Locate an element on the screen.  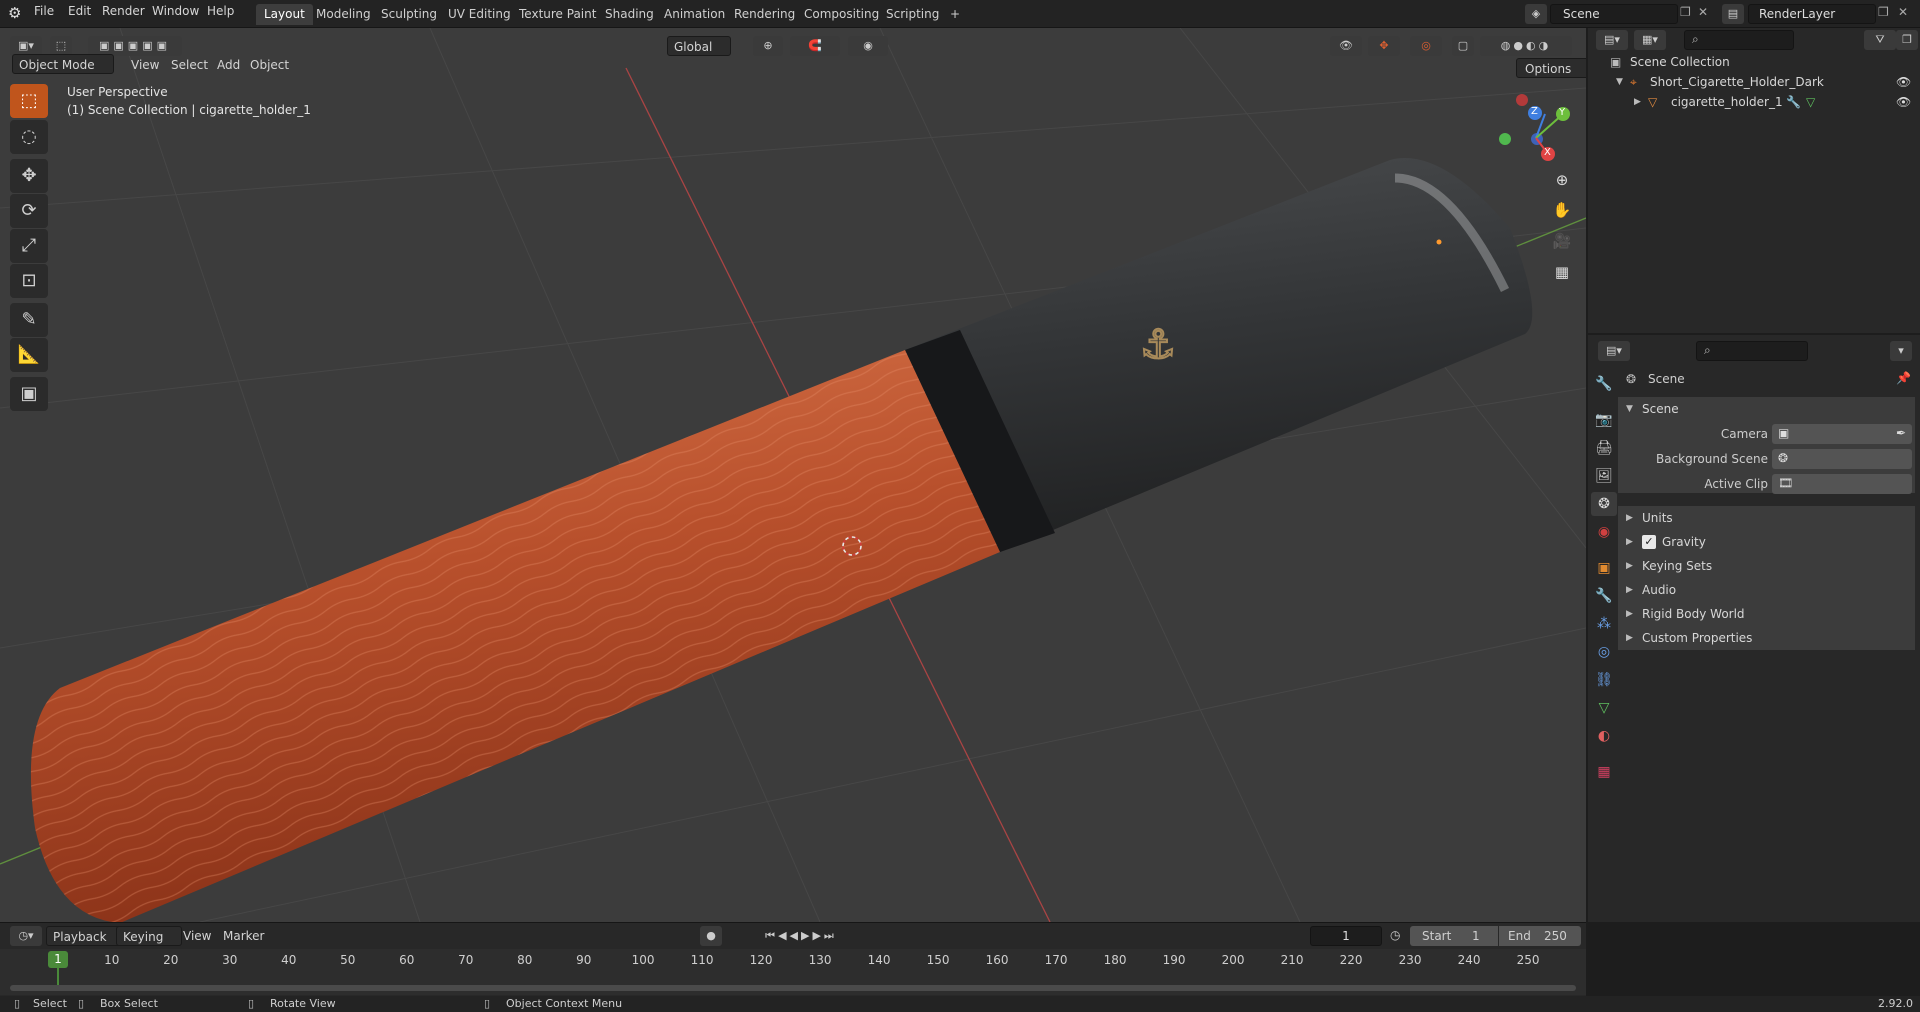
modifiers-tab-icon: 🔧 is located at coordinates (1604, 596).